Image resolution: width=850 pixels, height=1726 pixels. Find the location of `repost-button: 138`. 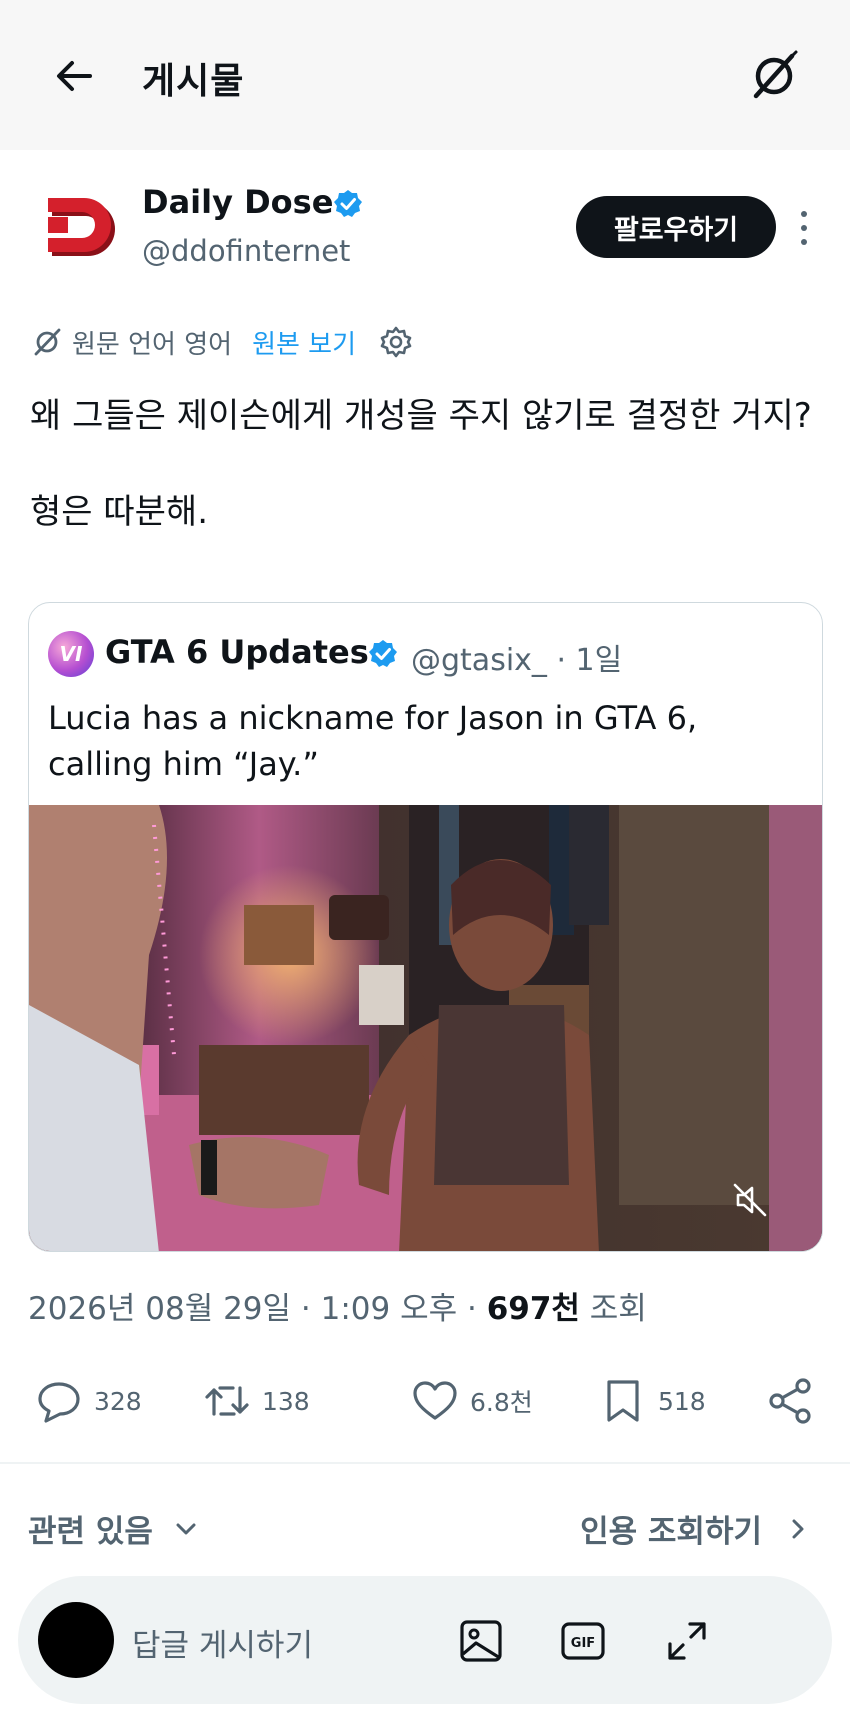

repost-button: 138 is located at coordinates (256, 1401).